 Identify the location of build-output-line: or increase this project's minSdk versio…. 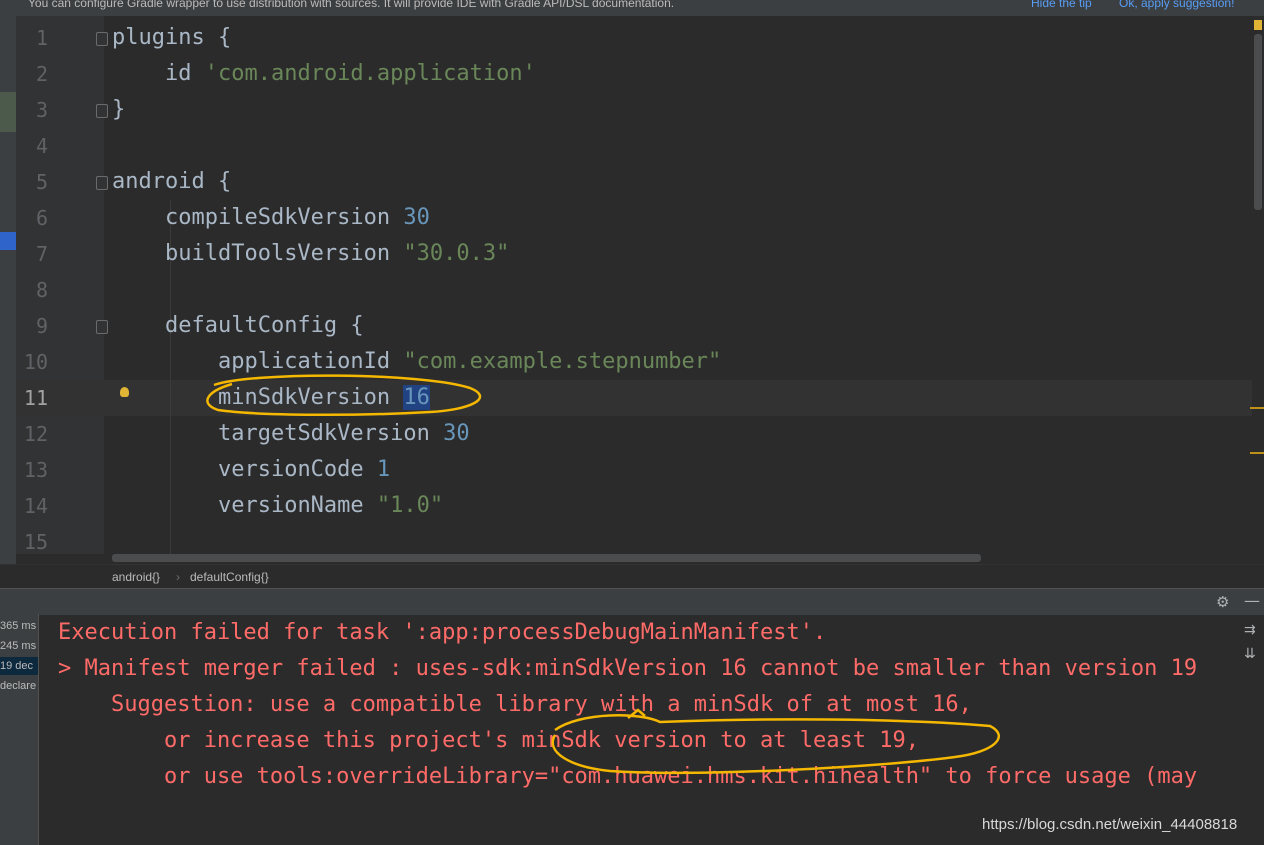
(488, 740).